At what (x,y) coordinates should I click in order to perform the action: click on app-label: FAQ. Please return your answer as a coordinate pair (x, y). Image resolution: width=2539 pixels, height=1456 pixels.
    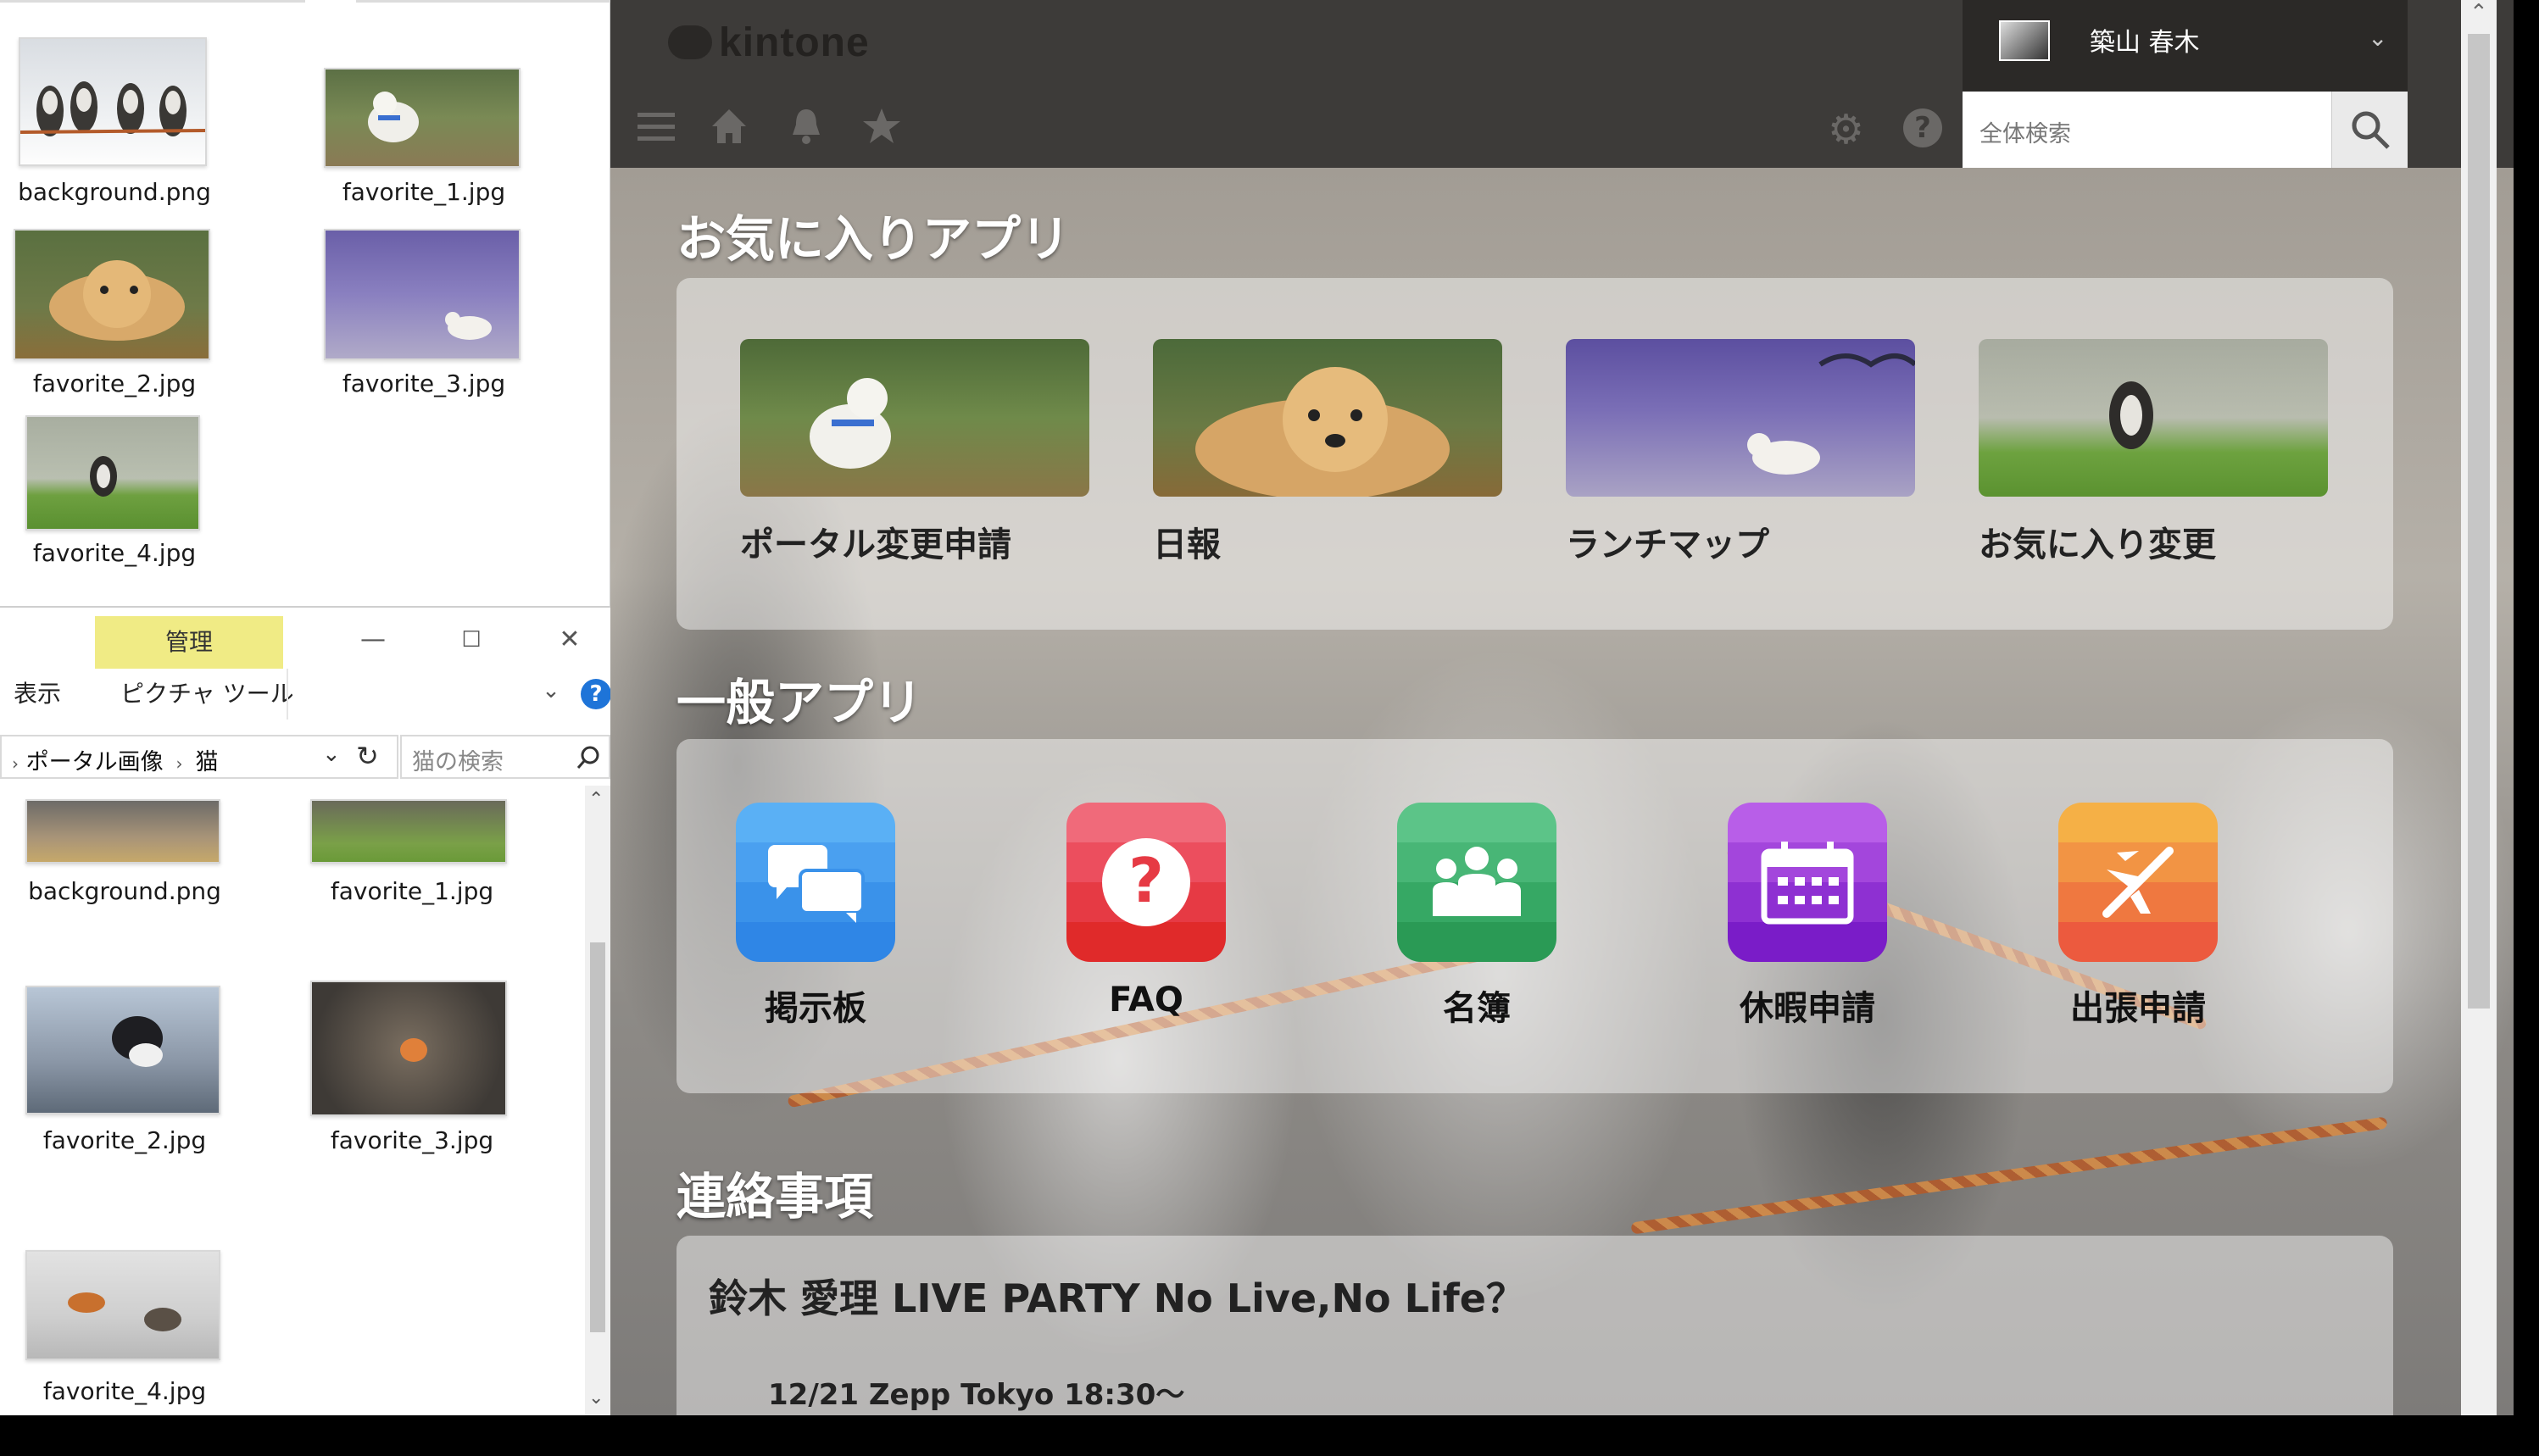
    Looking at the image, I should click on (1146, 1000).